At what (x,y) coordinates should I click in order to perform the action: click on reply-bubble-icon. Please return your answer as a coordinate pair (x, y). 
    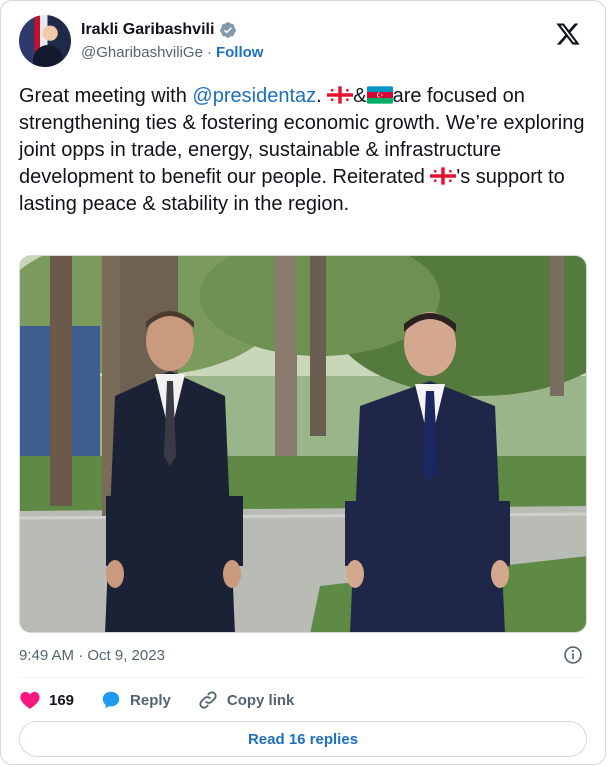
    Looking at the image, I should click on (111, 700).